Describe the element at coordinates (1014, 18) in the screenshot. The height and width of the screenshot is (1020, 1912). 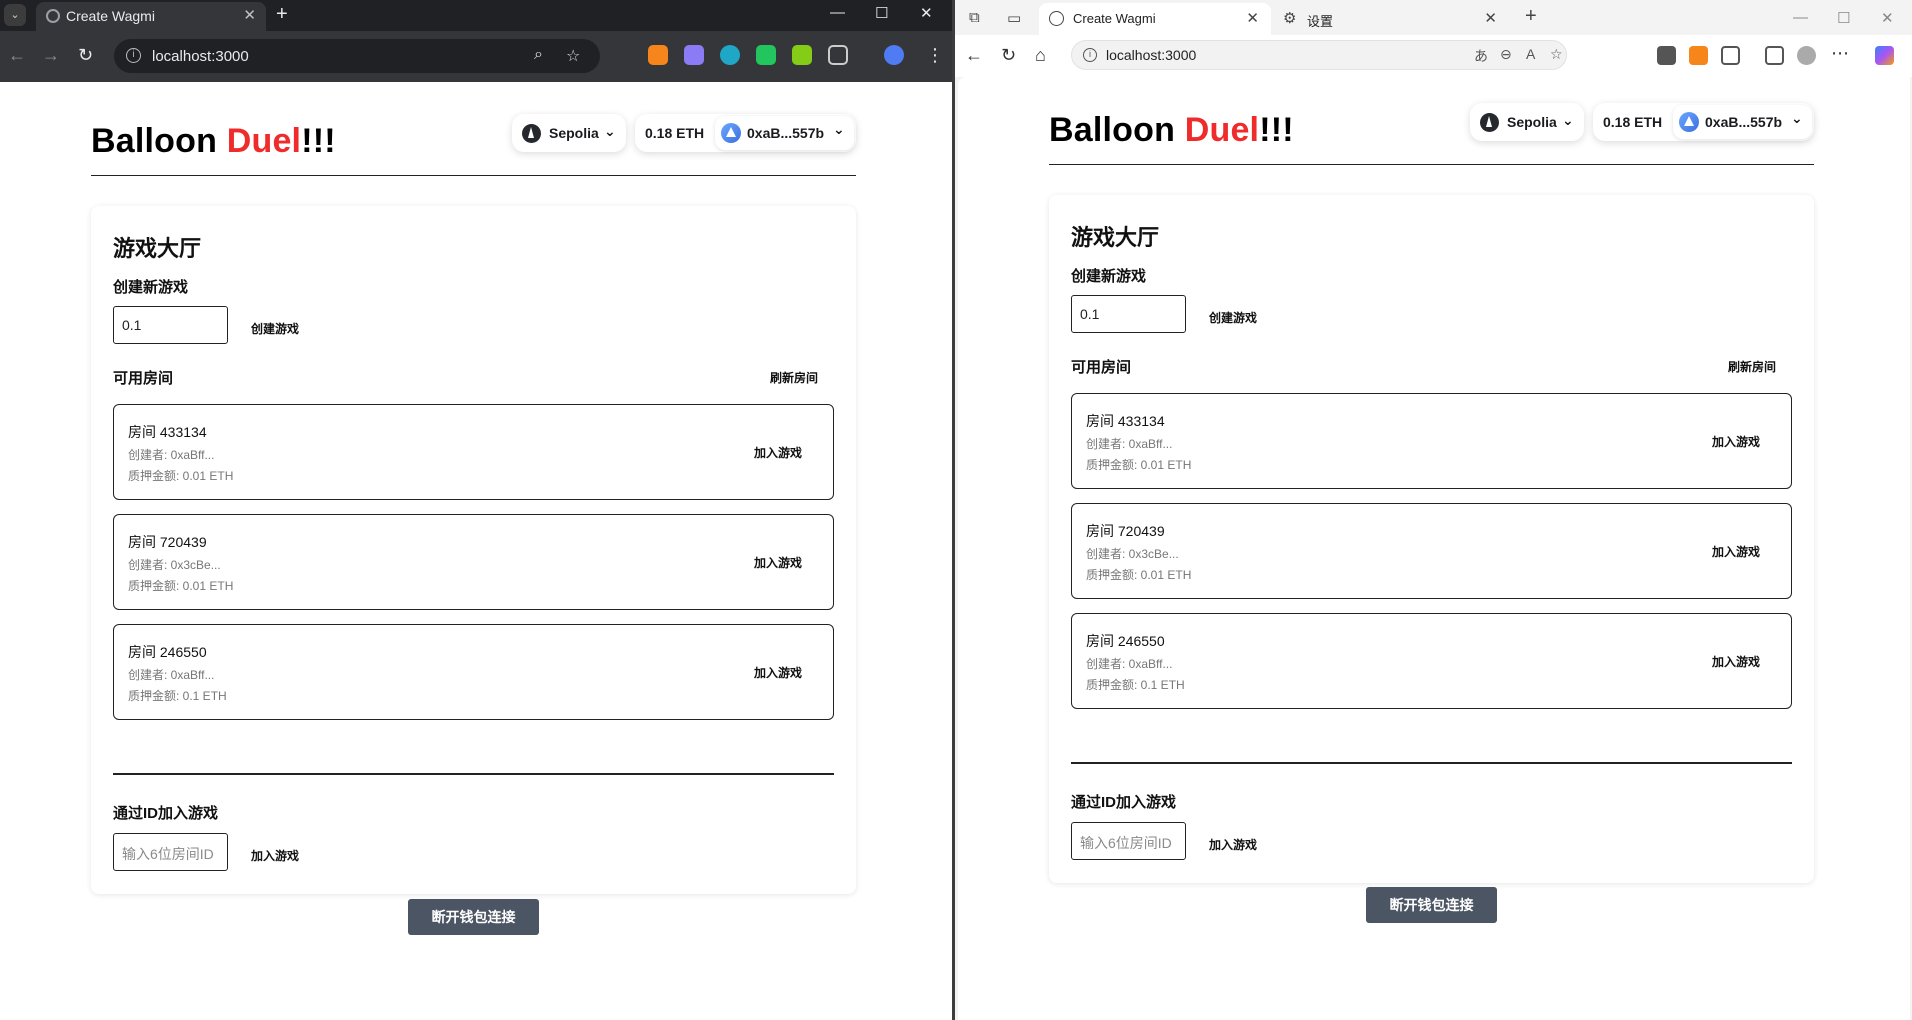
I see `tab-actions-icon: ▭` at that location.